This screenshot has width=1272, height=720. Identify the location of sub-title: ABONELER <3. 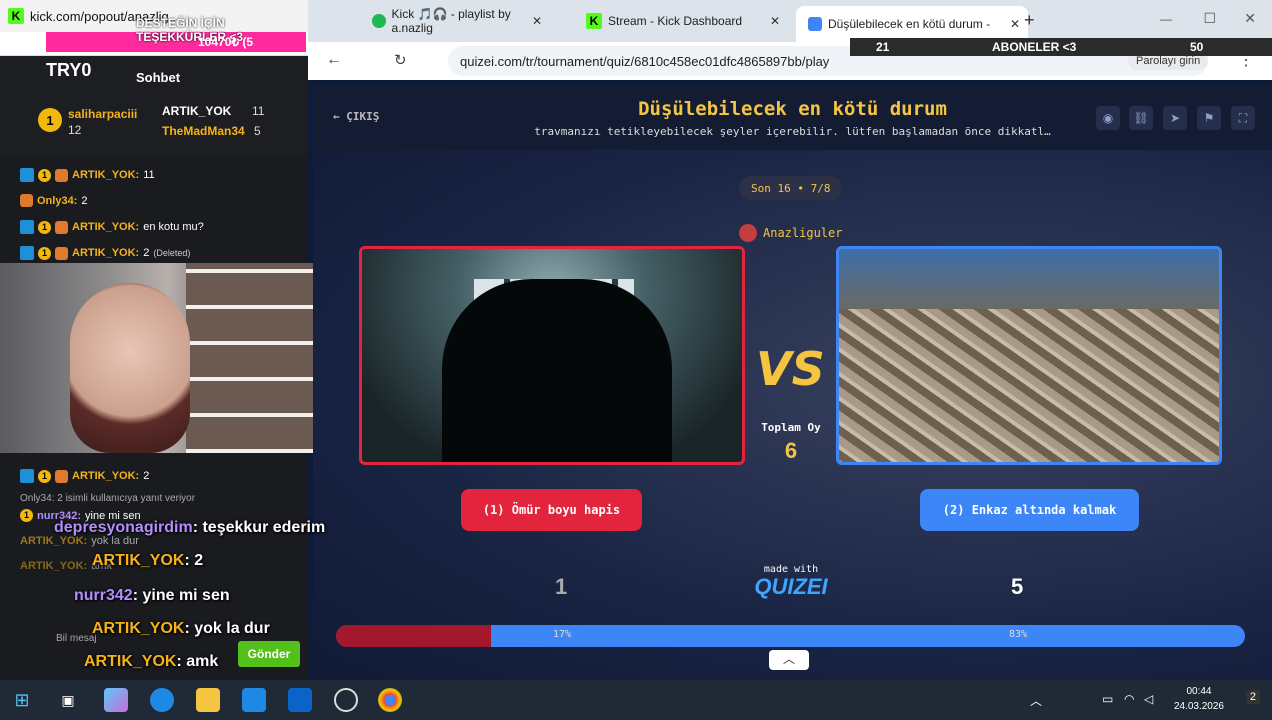
(1034, 47).